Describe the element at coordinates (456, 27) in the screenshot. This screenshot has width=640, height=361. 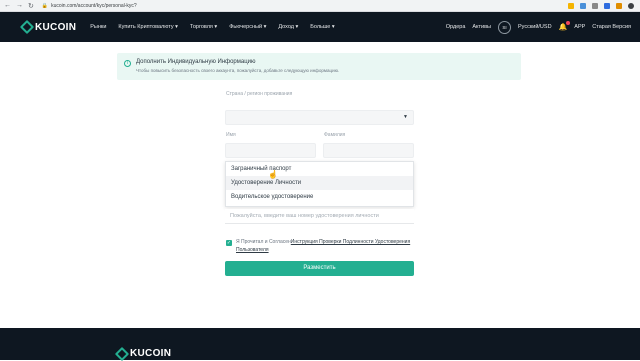
I see `orders-link: Ордера` at that location.